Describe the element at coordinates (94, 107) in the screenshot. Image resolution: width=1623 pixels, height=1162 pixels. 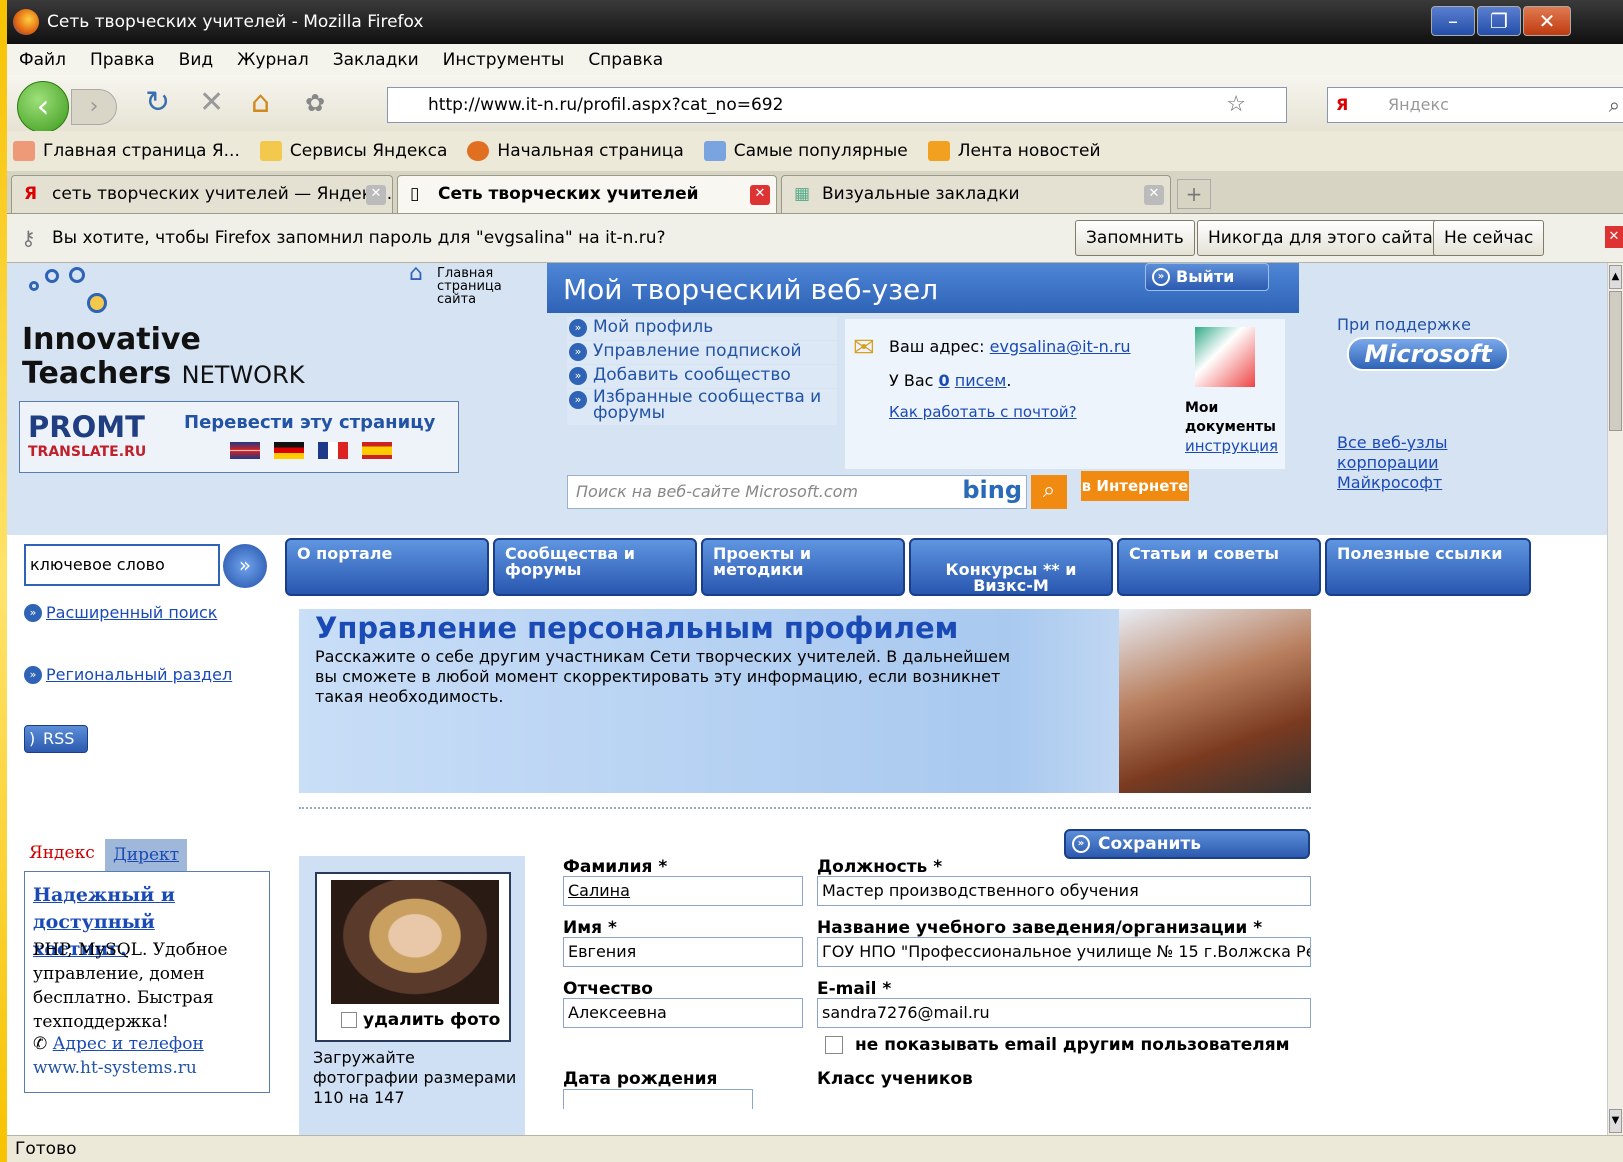
I see `forward-button: ›` at that location.